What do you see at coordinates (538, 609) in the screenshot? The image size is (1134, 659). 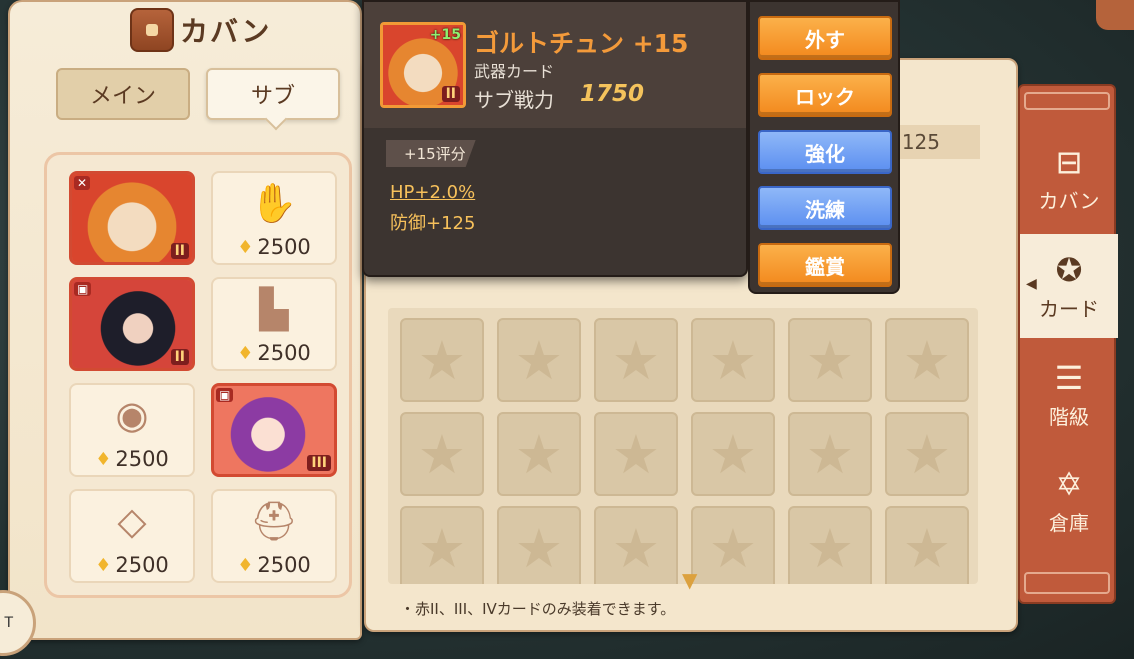 I see `equip-note: ・赤II、III、IVカードのみ装着できます。` at bounding box center [538, 609].